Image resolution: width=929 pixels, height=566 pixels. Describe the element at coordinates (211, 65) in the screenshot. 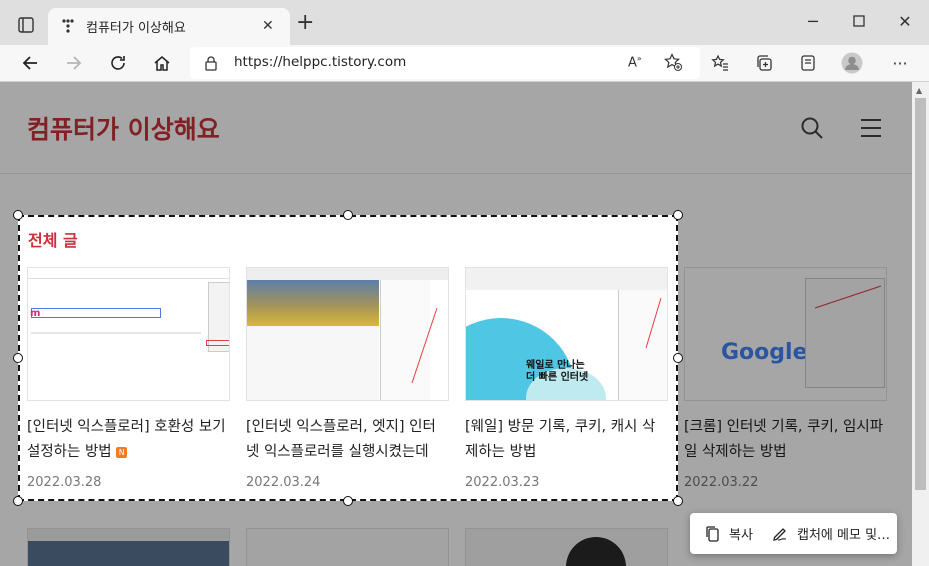

I see `lock-icon` at that location.